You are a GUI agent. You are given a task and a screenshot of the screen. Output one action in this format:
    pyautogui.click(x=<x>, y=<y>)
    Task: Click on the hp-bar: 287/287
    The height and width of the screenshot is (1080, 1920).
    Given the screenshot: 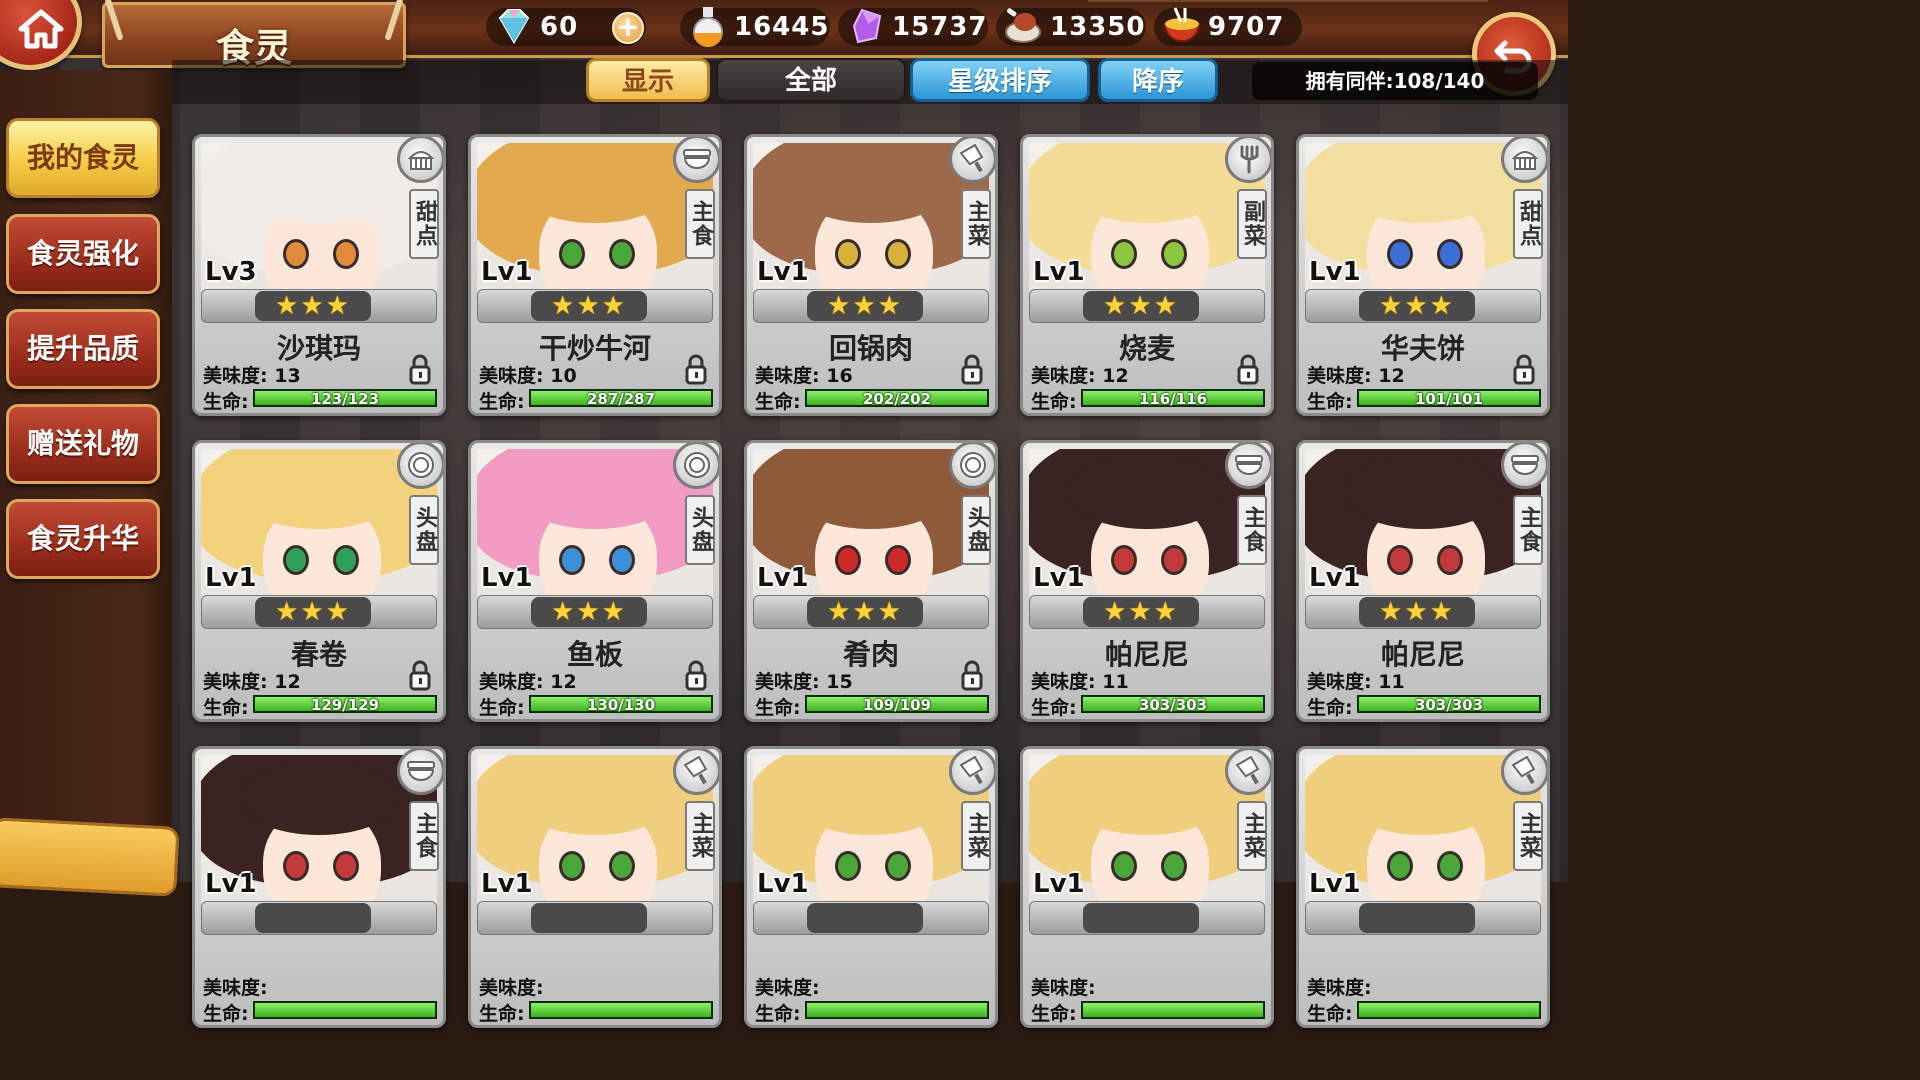 What is the action you would take?
    pyautogui.click(x=621, y=398)
    